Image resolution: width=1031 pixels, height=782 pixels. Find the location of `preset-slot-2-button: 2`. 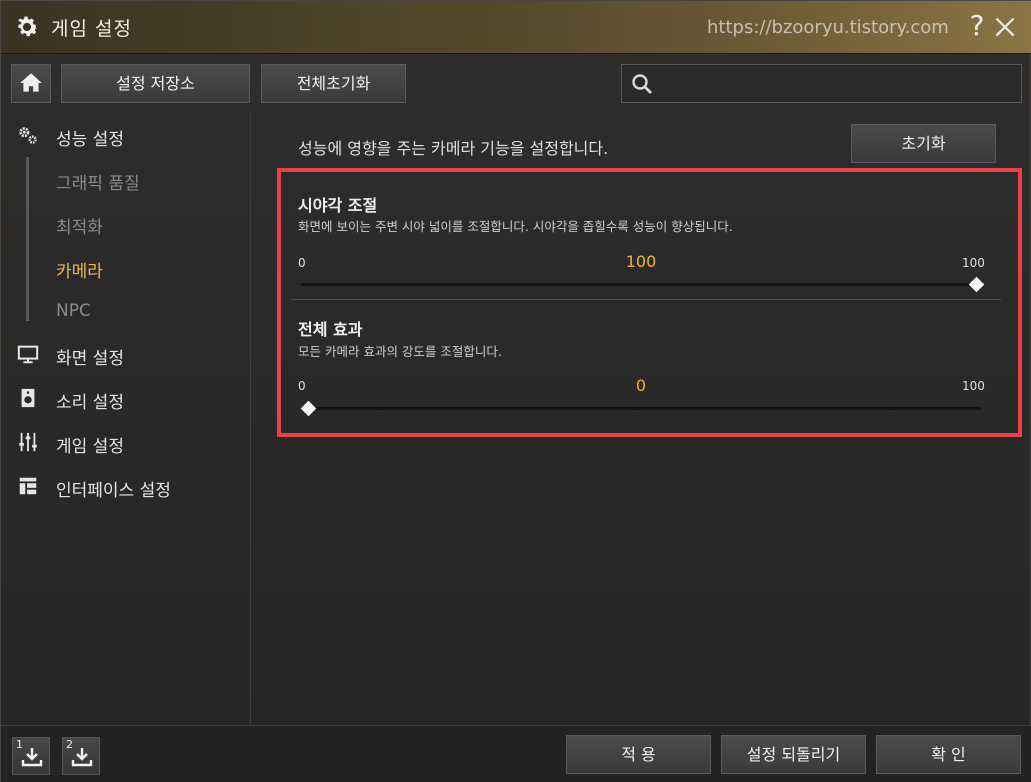

preset-slot-2-button: 2 is located at coordinates (81, 756).